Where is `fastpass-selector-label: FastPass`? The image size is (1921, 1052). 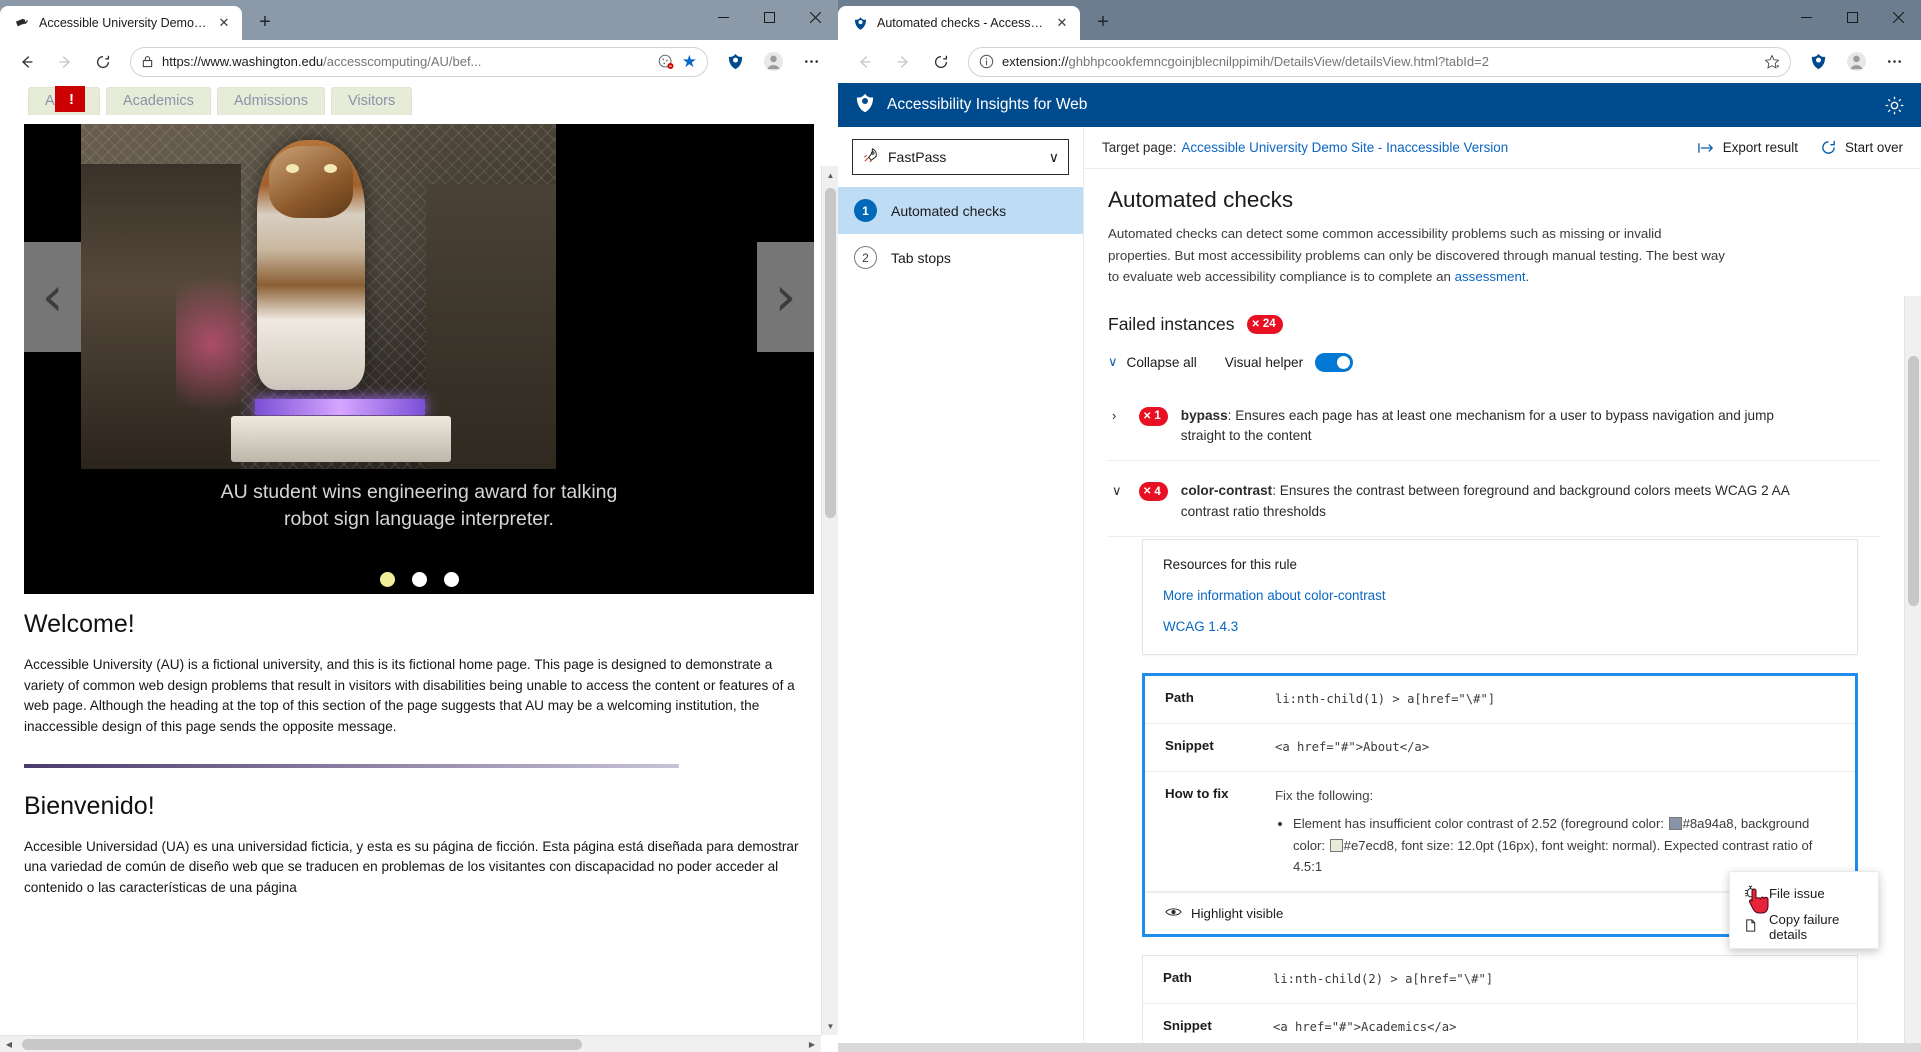 fastpass-selector-label: FastPass is located at coordinates (917, 157).